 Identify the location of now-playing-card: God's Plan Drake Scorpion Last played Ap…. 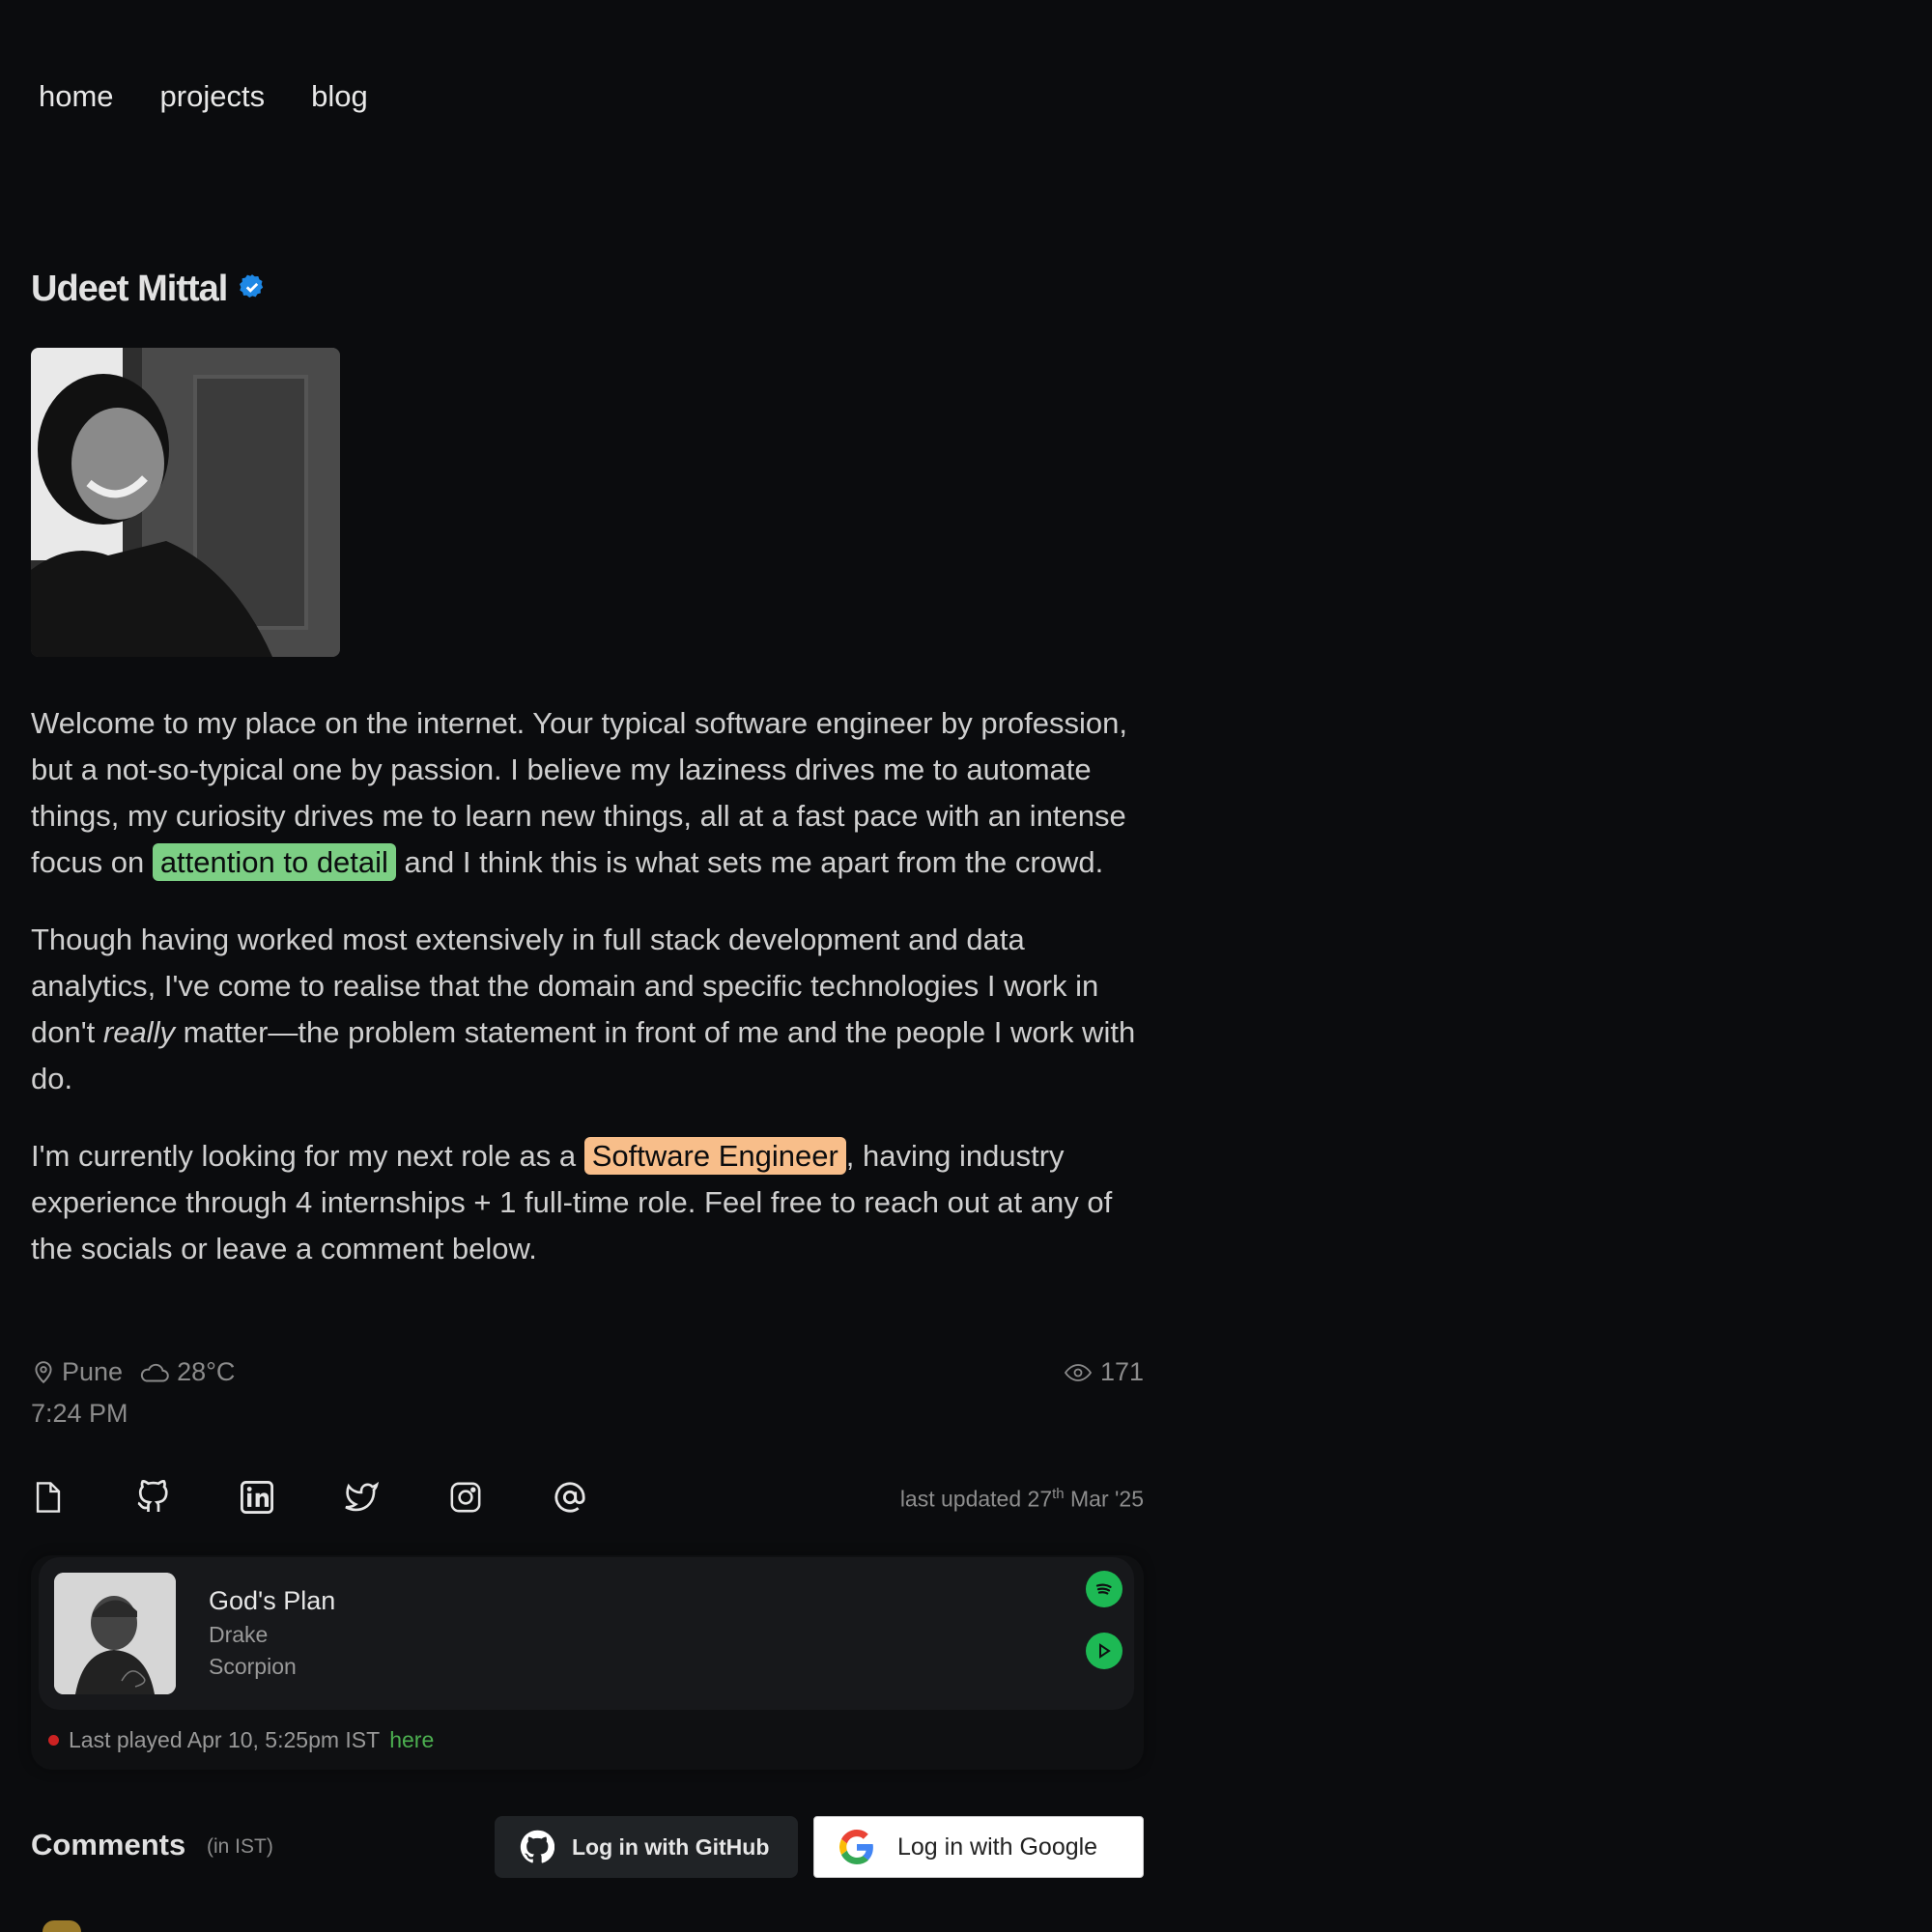
(587, 1662).